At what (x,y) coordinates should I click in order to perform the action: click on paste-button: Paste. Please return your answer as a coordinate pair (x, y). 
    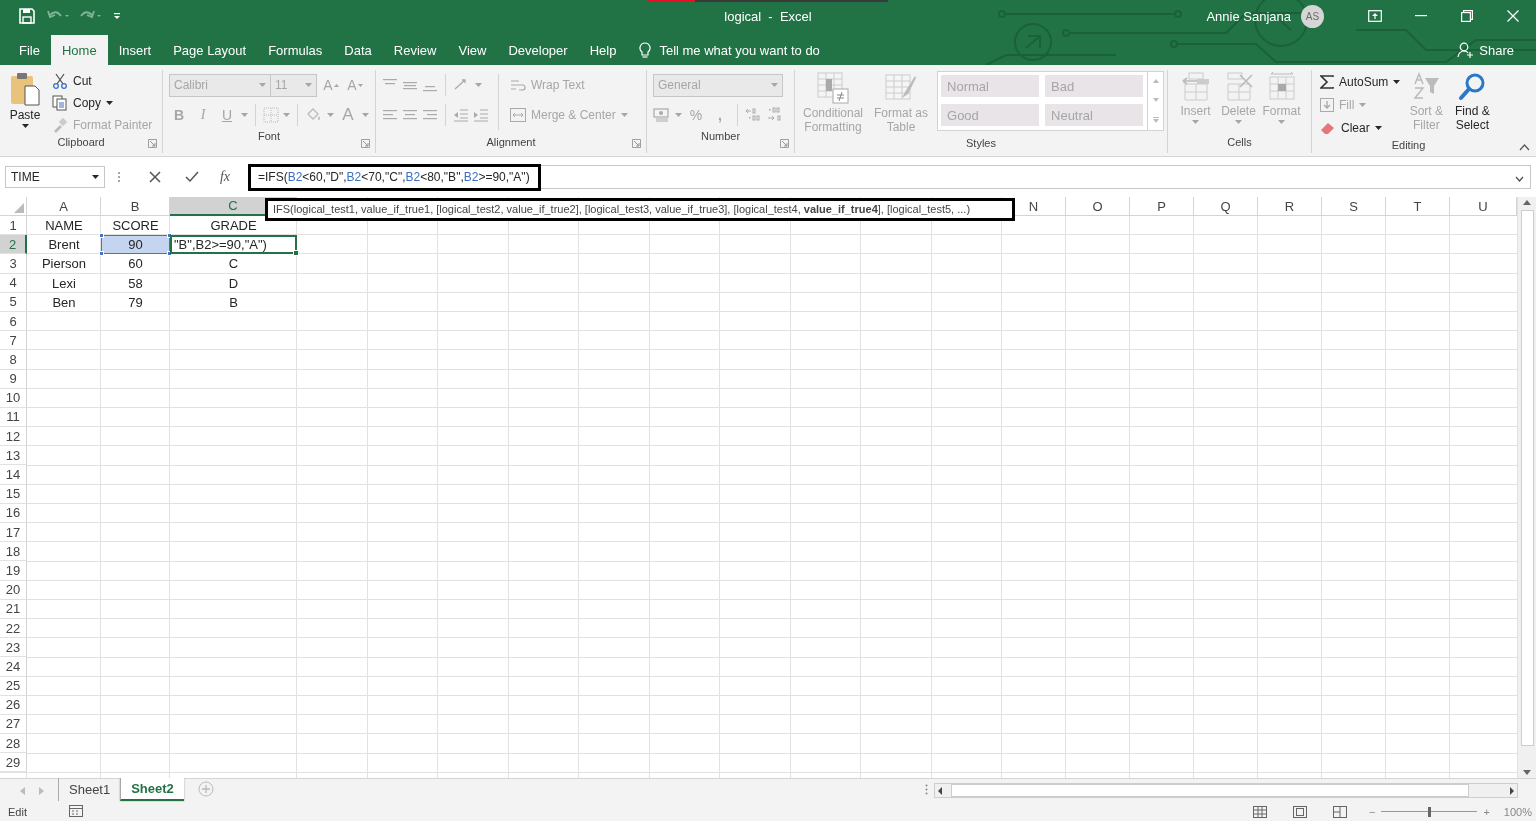
    Looking at the image, I should click on (25, 103).